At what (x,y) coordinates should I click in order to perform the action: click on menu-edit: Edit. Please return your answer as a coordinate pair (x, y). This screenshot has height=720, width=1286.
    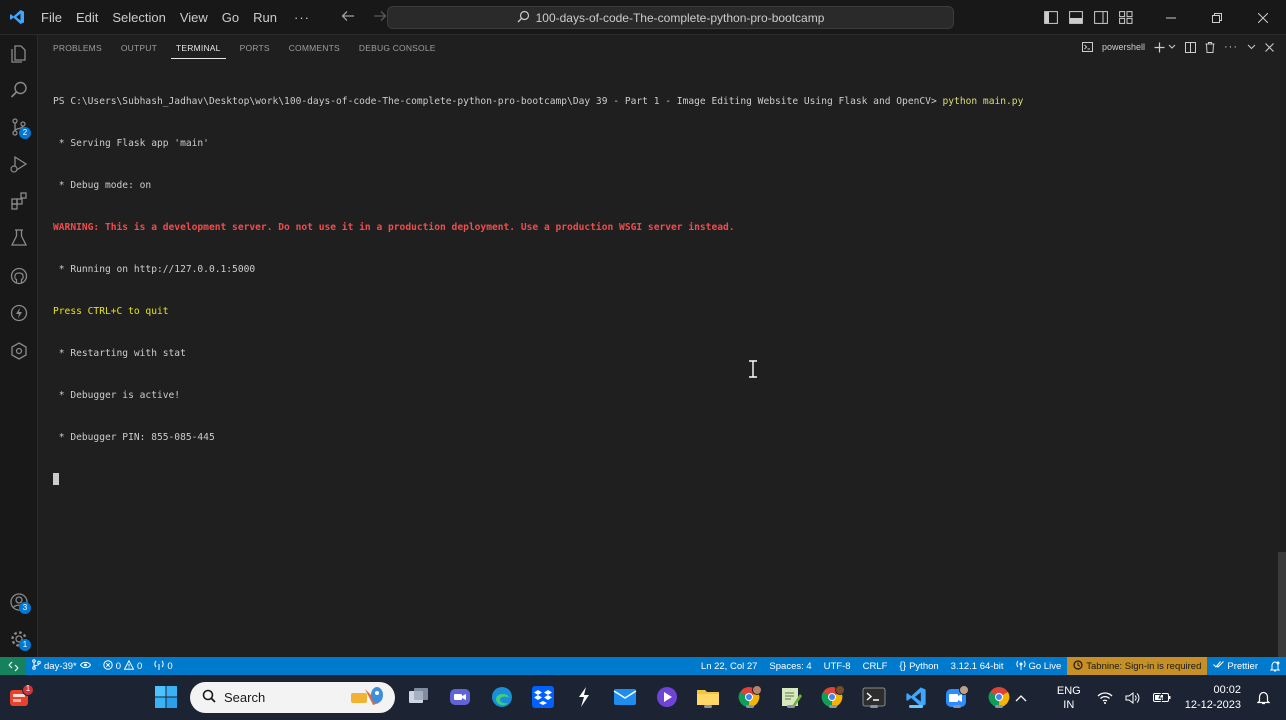
    Looking at the image, I should click on (87, 17).